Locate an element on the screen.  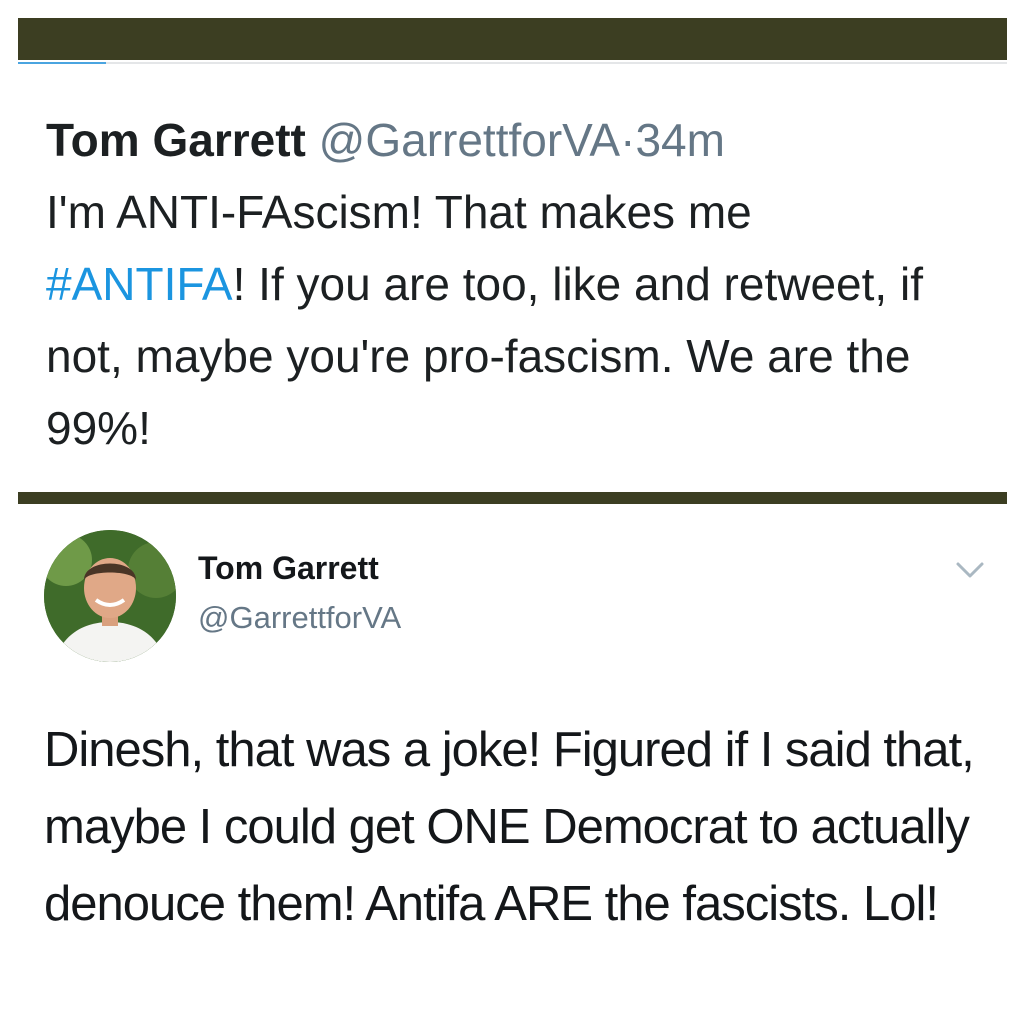
divider is located at coordinates (512, 498).